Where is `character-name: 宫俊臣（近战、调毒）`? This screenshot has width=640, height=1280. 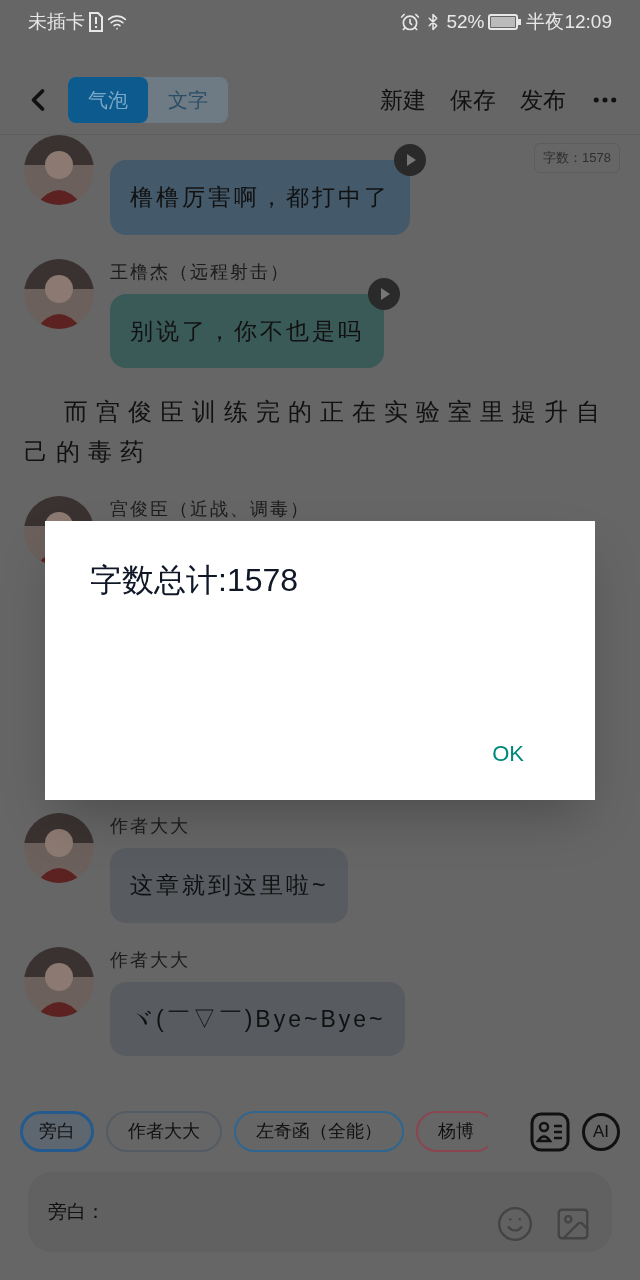 character-name: 宫俊臣（近战、调毒） is located at coordinates (210, 509).